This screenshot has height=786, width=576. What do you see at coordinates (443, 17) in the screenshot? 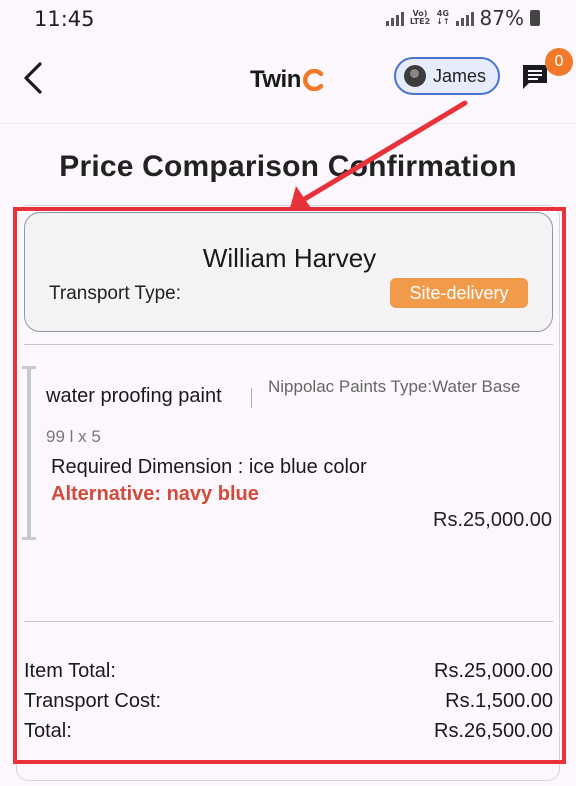
I see `data-4g-icon: 4G ↓↑` at bounding box center [443, 17].